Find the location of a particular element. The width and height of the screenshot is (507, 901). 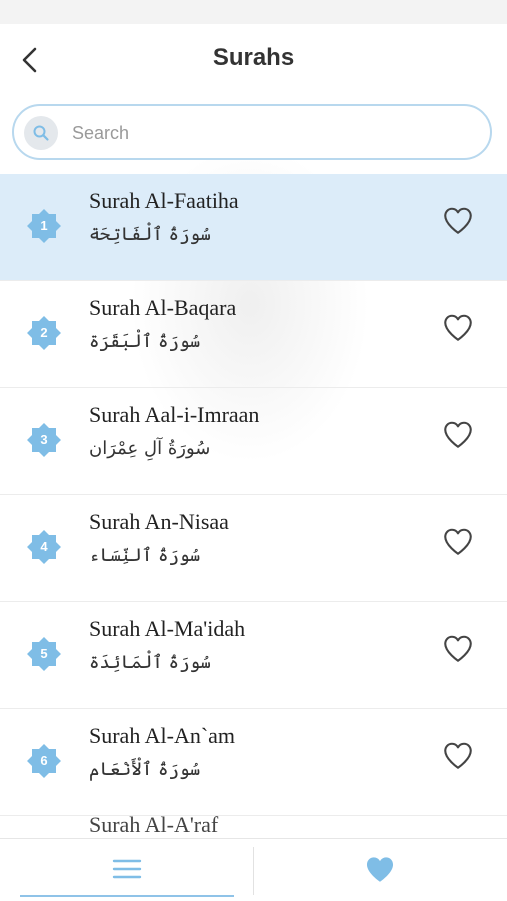

surah-number: 6 is located at coordinates (44, 760).